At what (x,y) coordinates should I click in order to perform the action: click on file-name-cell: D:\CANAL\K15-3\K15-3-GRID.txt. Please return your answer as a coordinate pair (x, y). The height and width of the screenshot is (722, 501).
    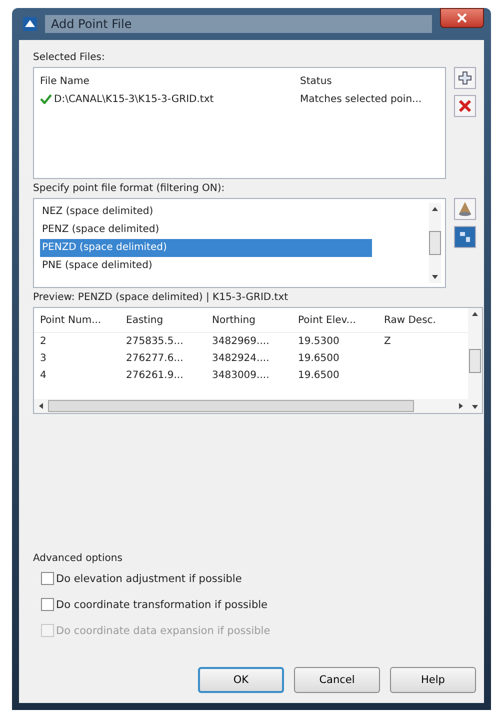
    Looking at the image, I should click on (134, 99).